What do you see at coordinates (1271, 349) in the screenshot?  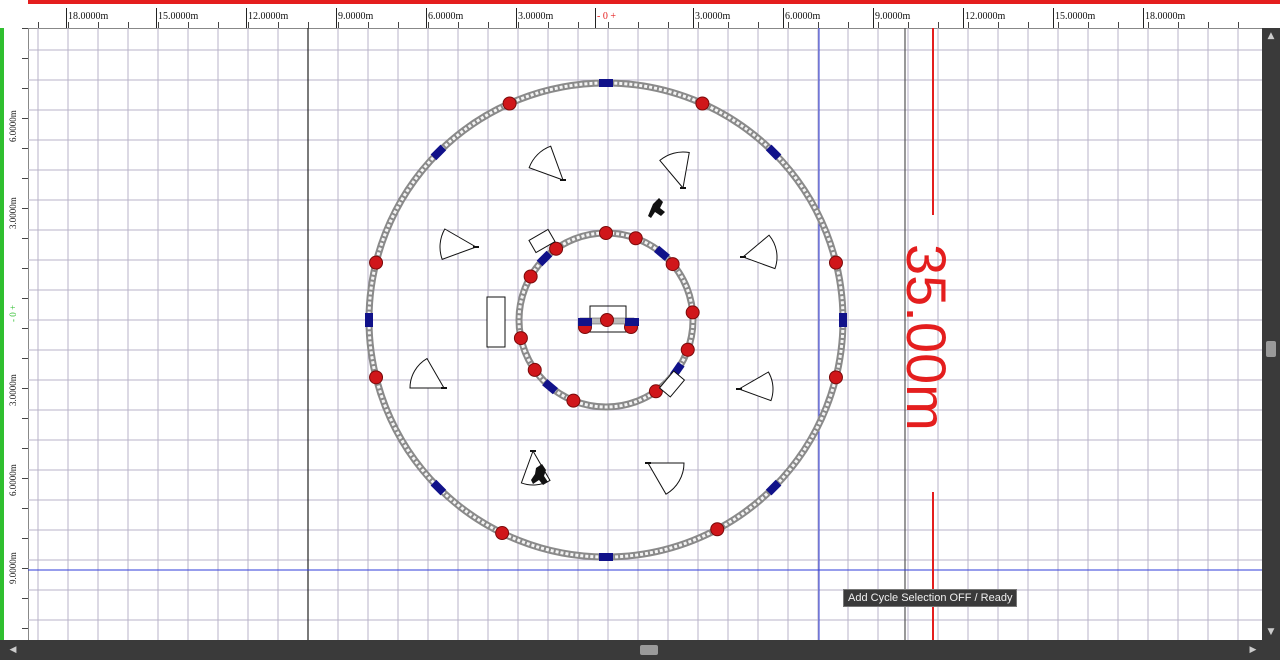 I see `vertical-scroll-thumb` at bounding box center [1271, 349].